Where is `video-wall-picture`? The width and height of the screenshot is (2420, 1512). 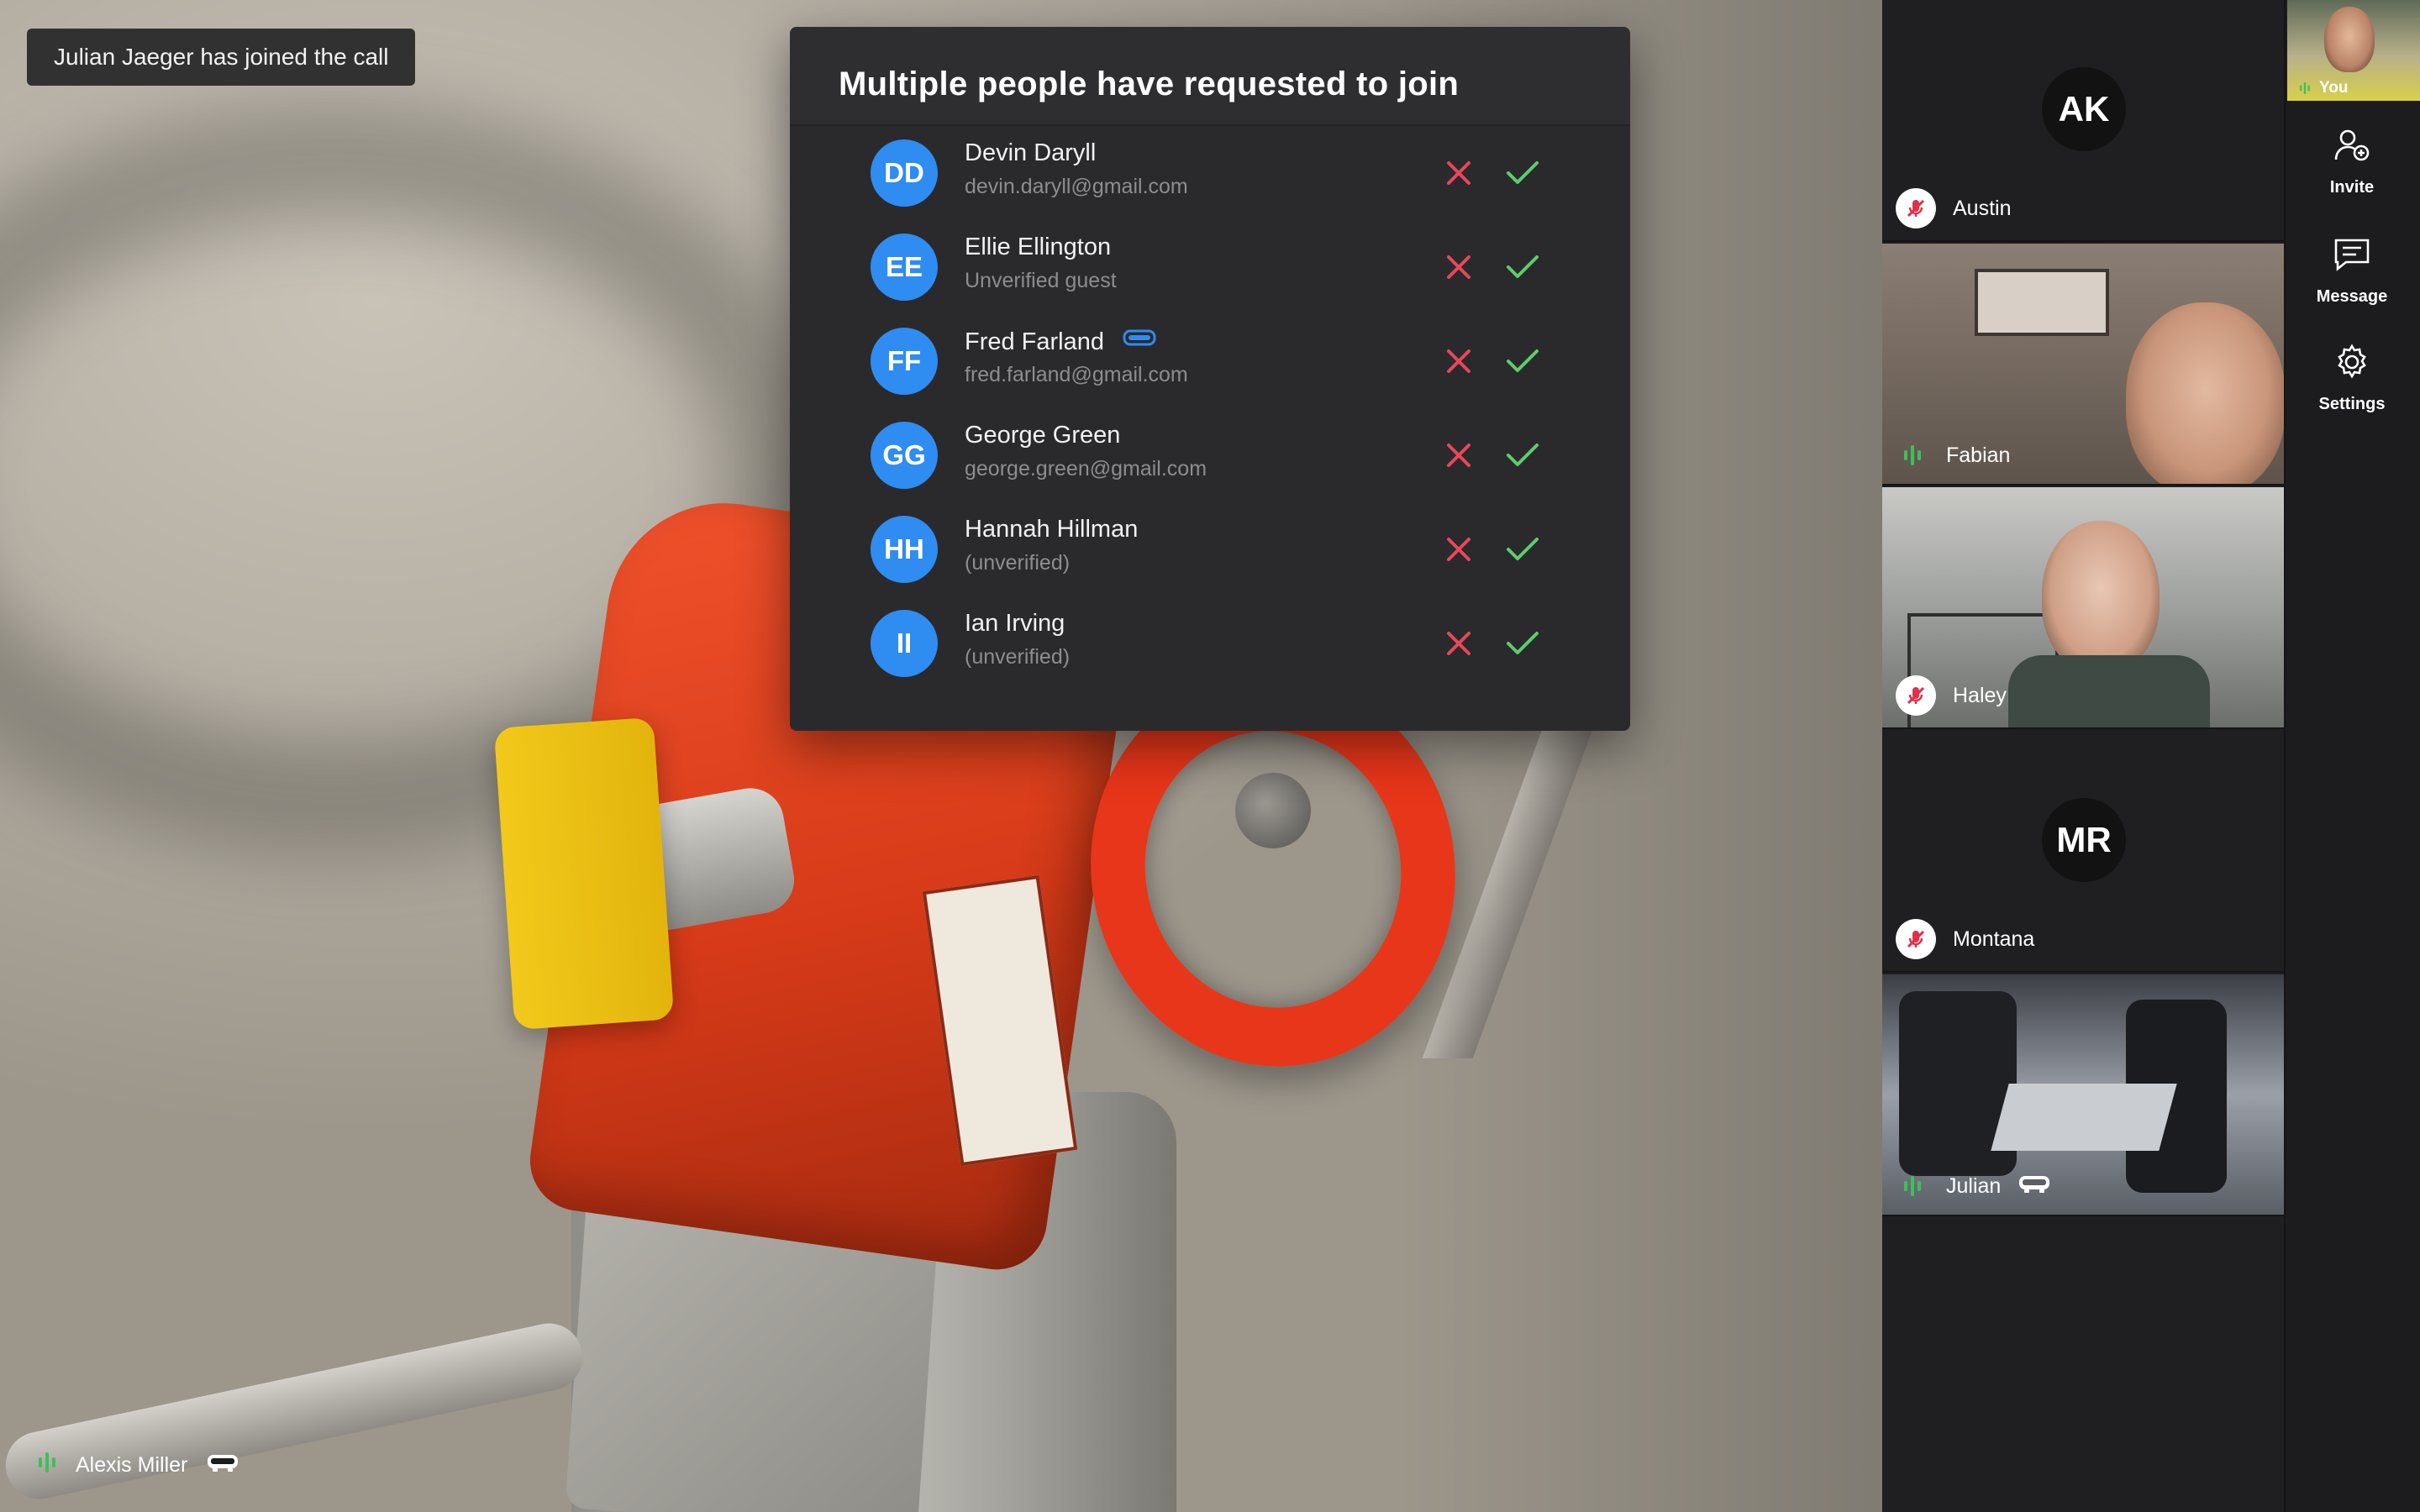 video-wall-picture is located at coordinates (2042, 302).